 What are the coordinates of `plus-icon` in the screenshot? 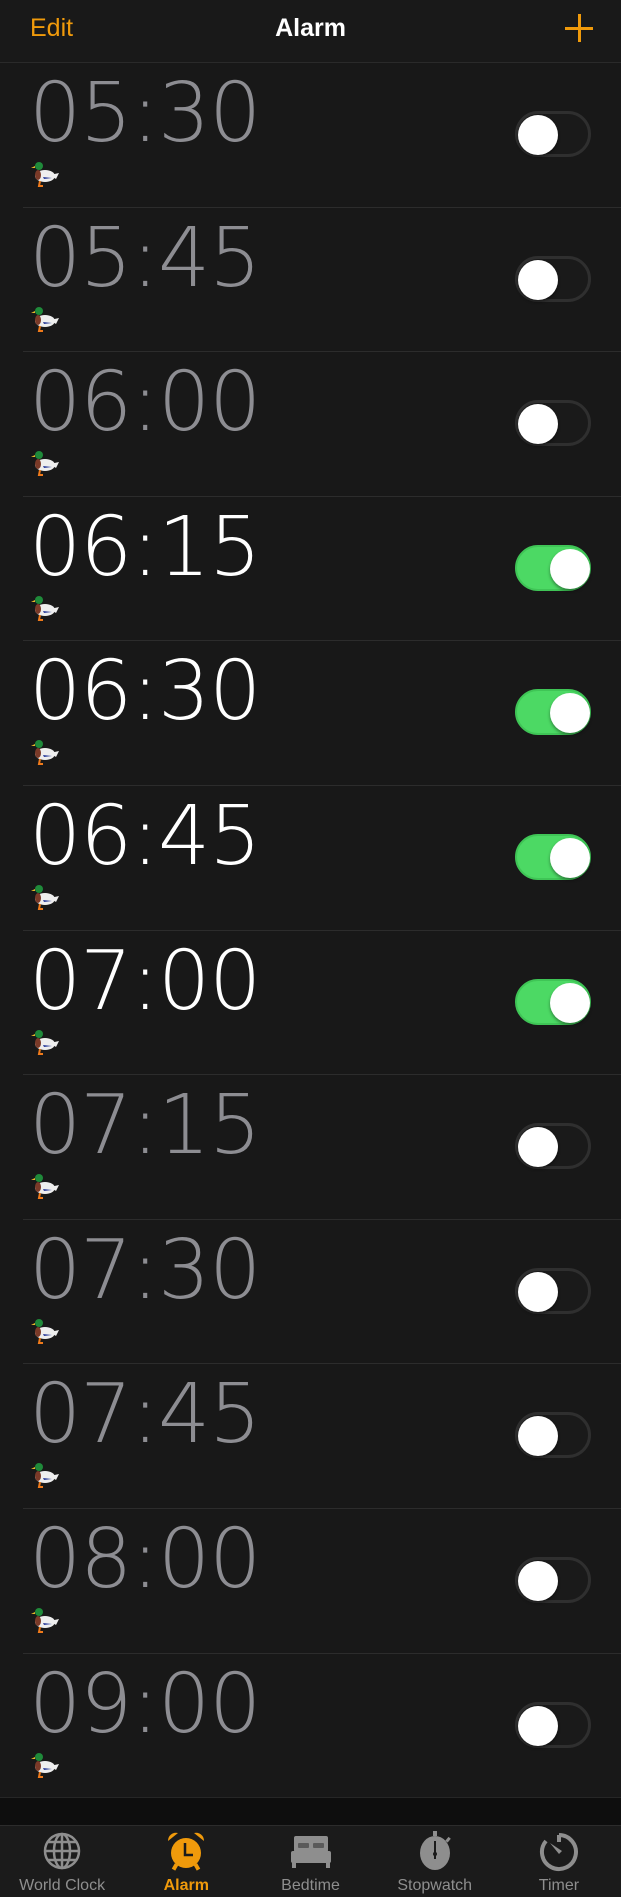 It's located at (579, 28).